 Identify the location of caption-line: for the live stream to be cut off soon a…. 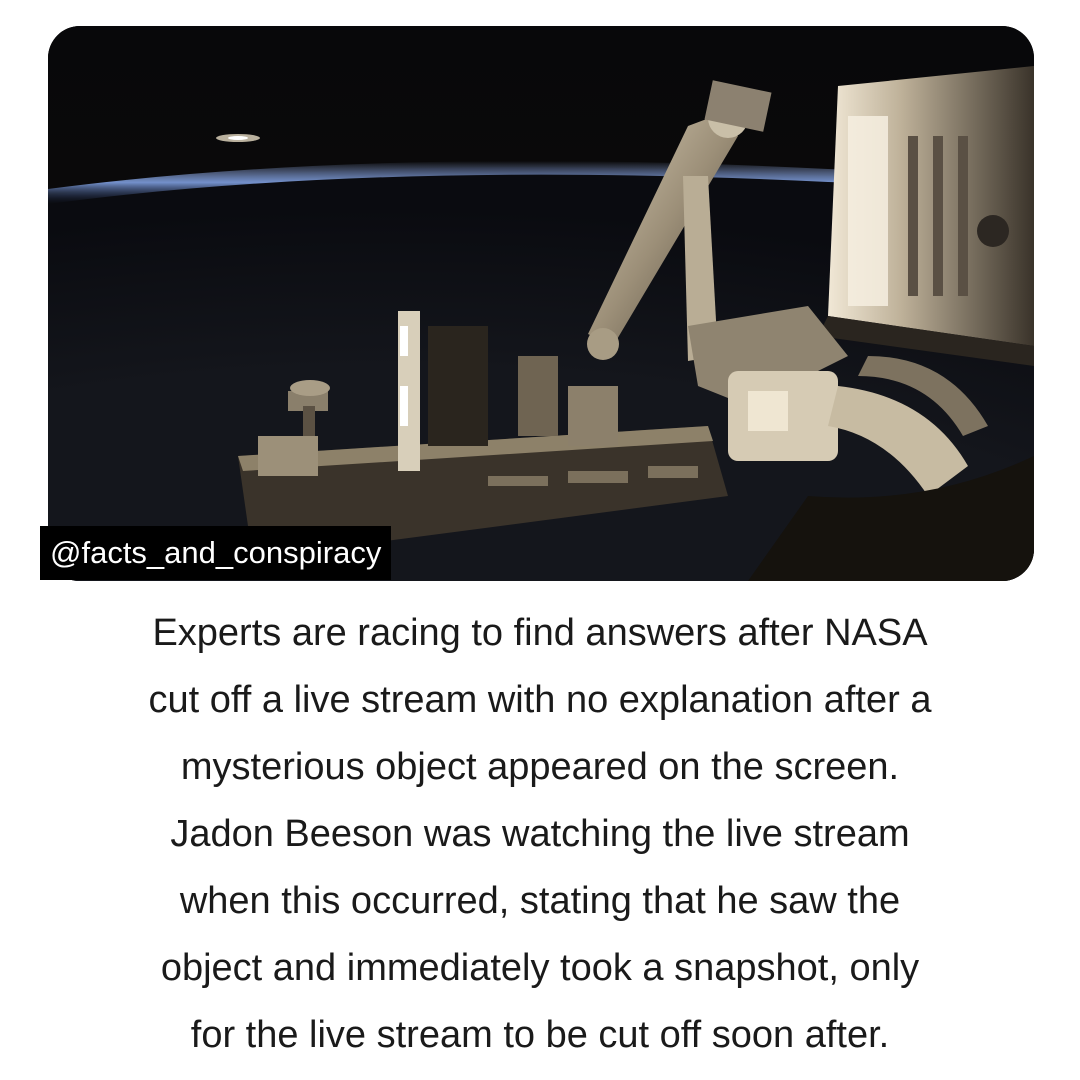
(540, 1035).